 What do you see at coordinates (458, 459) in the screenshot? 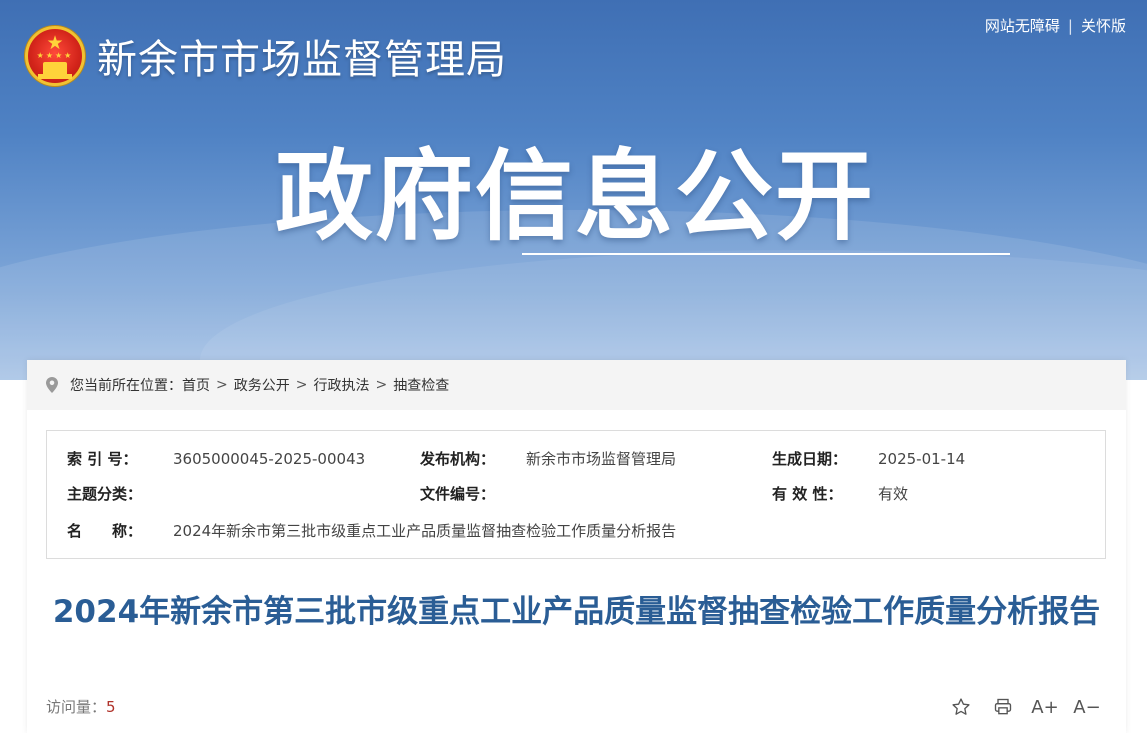
I see `org-label: 发布机构：` at bounding box center [458, 459].